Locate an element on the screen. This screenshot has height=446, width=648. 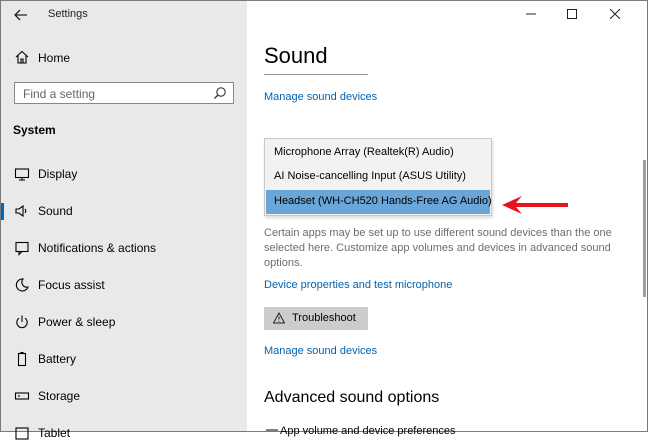
sidebar-item-label: Focus assist is located at coordinates (71, 285).